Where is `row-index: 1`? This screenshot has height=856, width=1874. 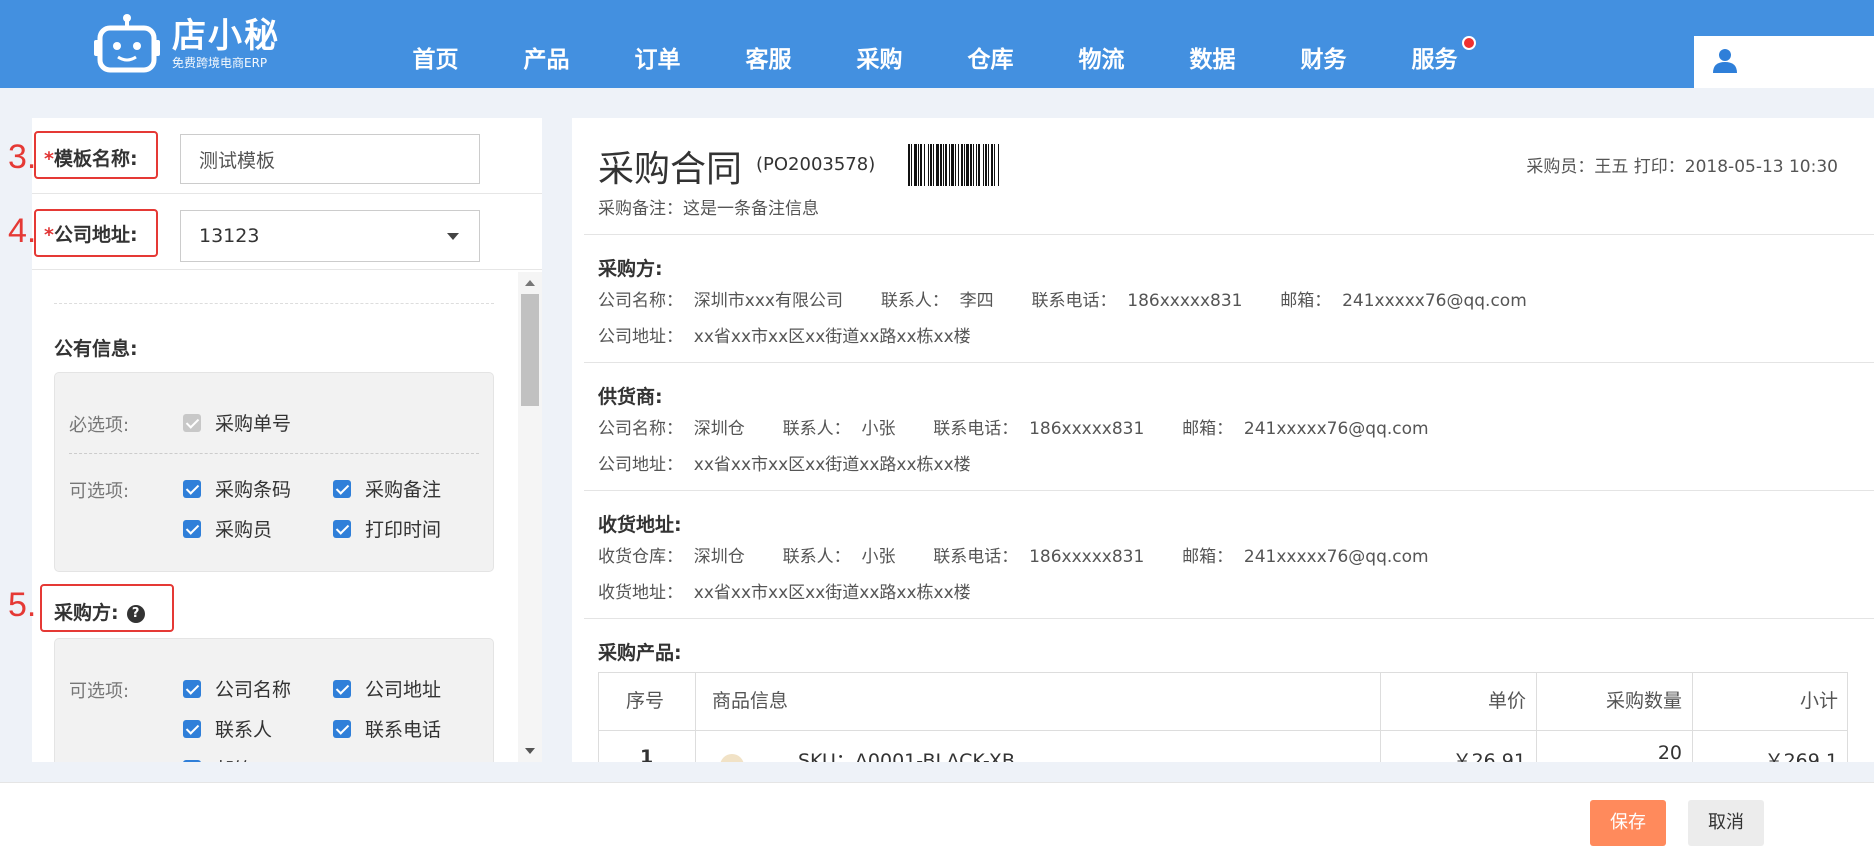
row-index: 1 is located at coordinates (647, 754).